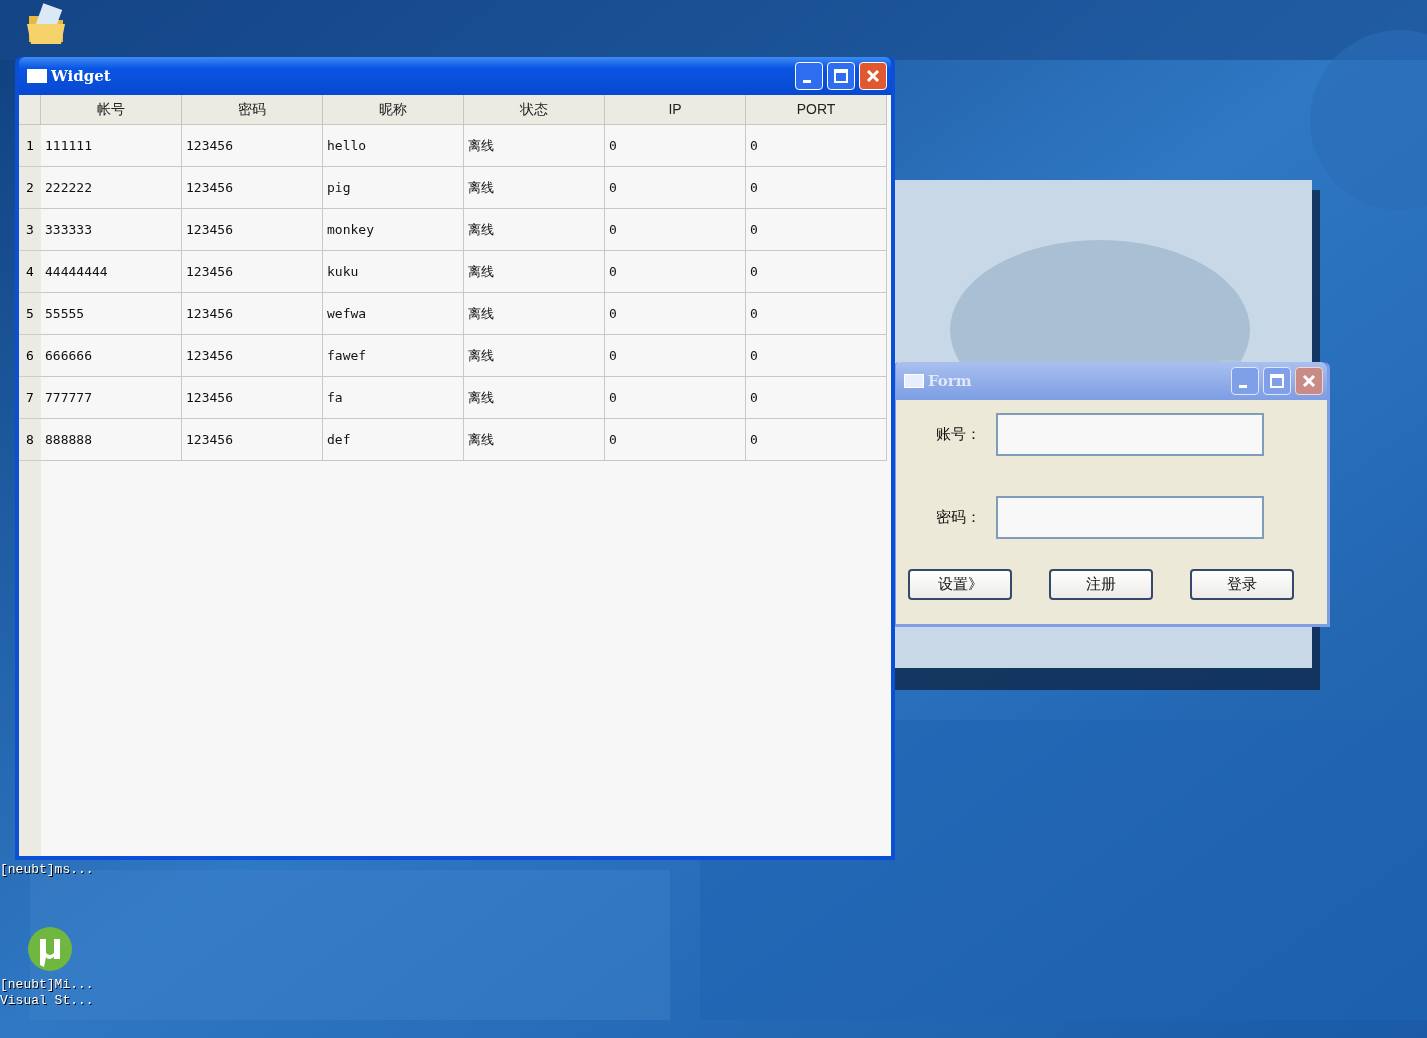 This screenshot has height=1038, width=1427. Describe the element at coordinates (30, 110) in the screenshot. I see `header-corner` at that location.